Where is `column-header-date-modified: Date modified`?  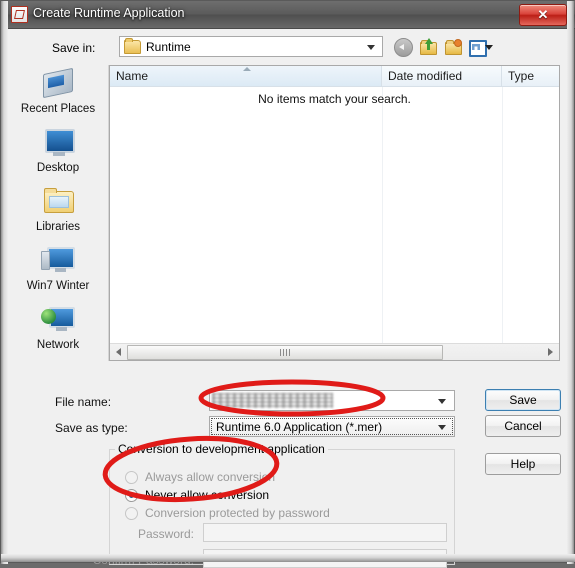
column-header-date-modified: Date modified is located at coordinates (442, 76).